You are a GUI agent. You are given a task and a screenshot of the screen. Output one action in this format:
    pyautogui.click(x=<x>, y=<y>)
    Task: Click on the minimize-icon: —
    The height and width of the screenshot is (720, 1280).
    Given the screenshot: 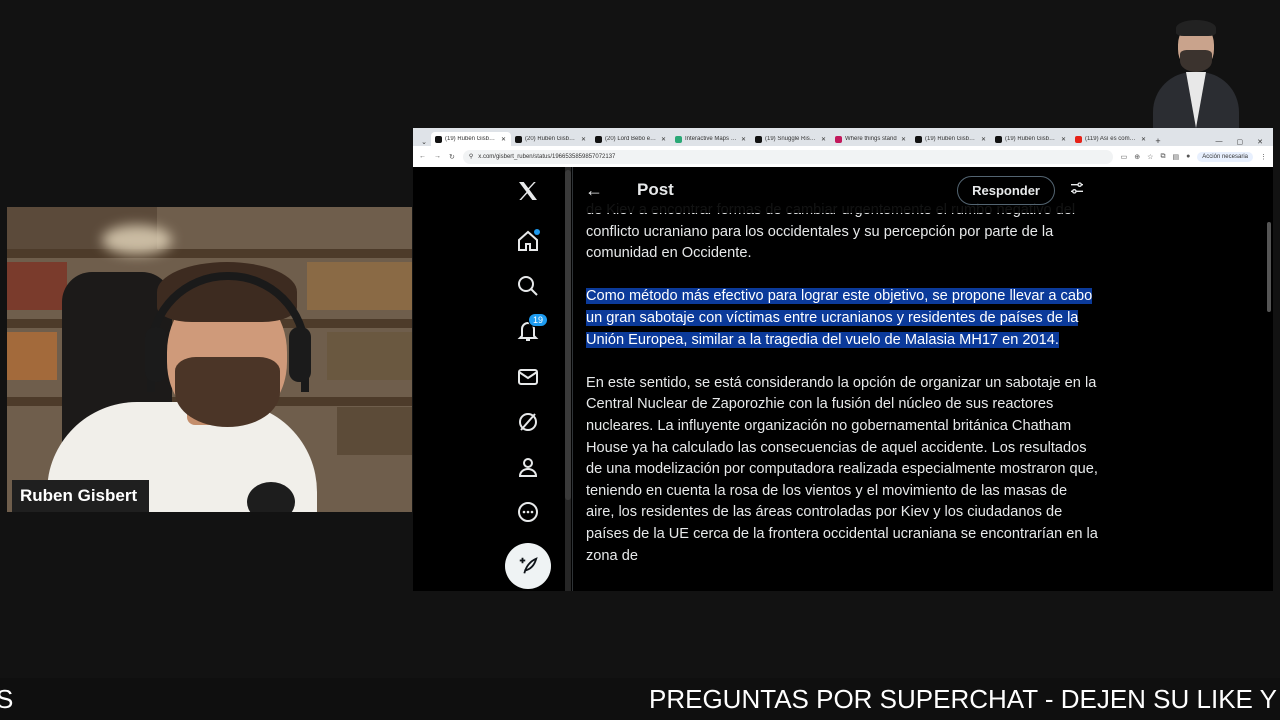 What is the action you would take?
    pyautogui.click(x=1219, y=142)
    